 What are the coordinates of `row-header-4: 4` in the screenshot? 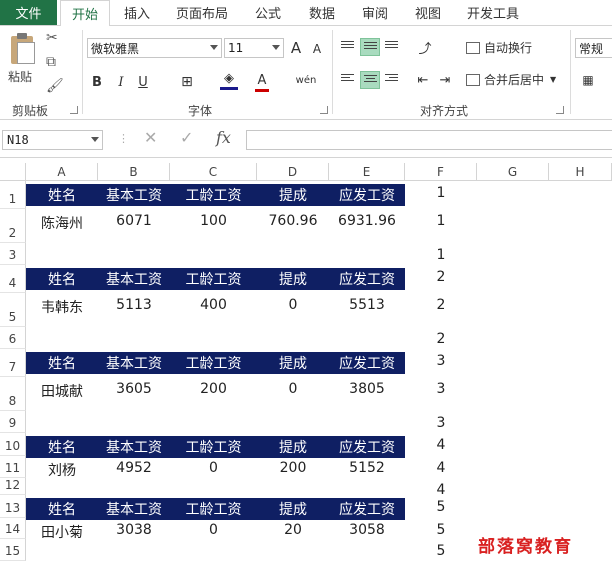 It's located at (13, 279).